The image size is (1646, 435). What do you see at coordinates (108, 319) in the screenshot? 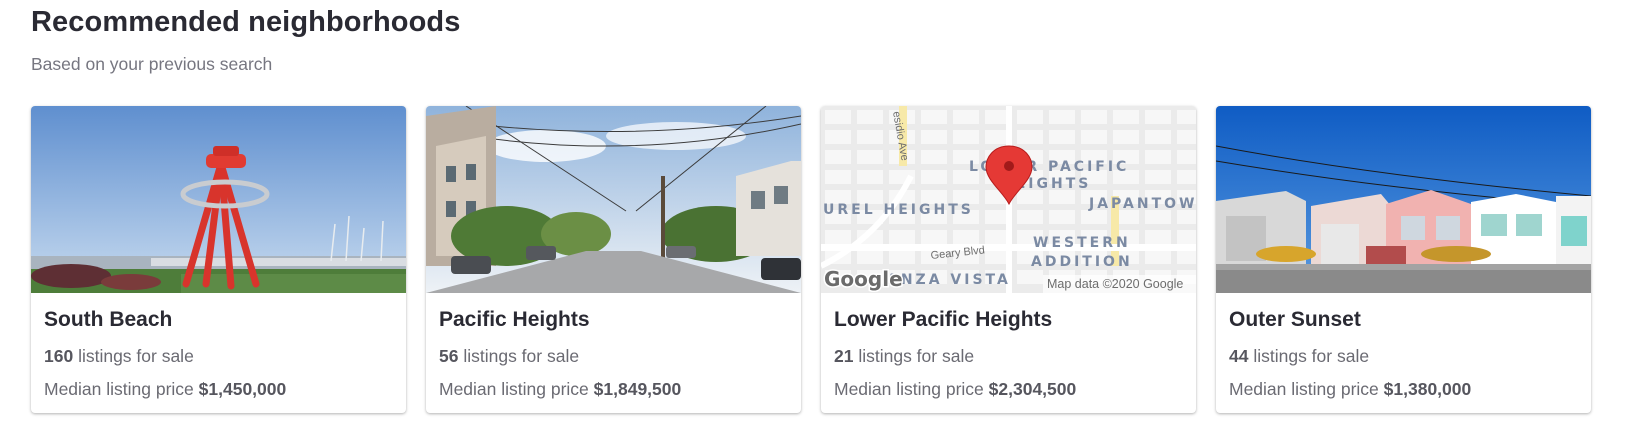
I see `card-title: South Beach` at bounding box center [108, 319].